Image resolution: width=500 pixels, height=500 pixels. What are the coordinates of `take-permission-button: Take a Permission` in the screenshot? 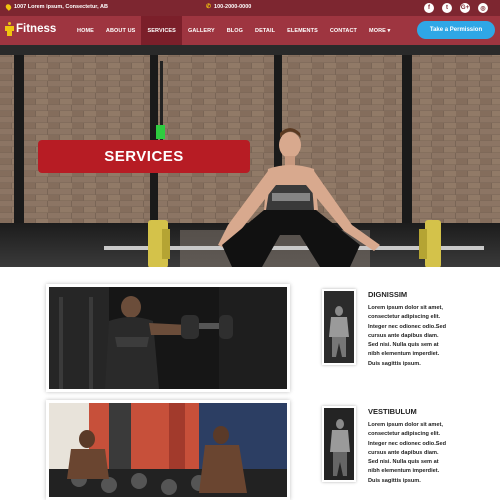 It's located at (456, 30).